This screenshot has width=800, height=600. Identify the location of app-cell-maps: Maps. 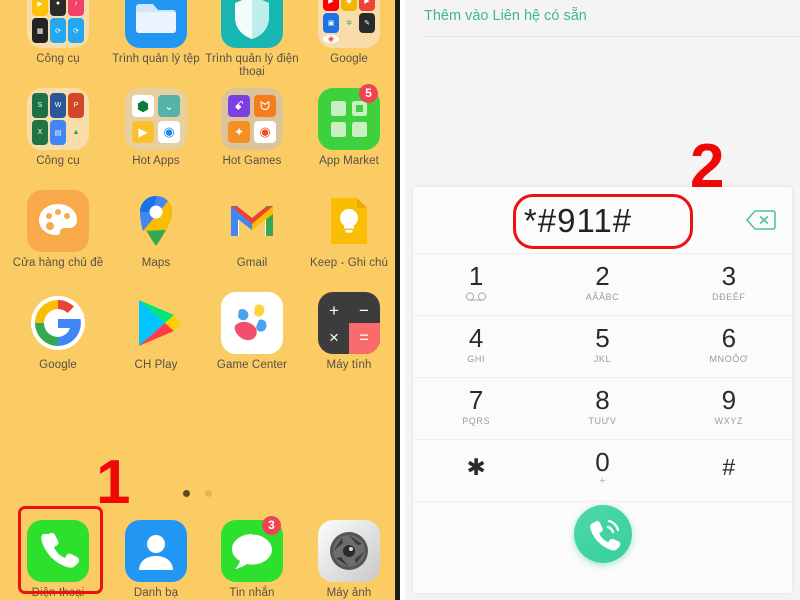
(156, 230).